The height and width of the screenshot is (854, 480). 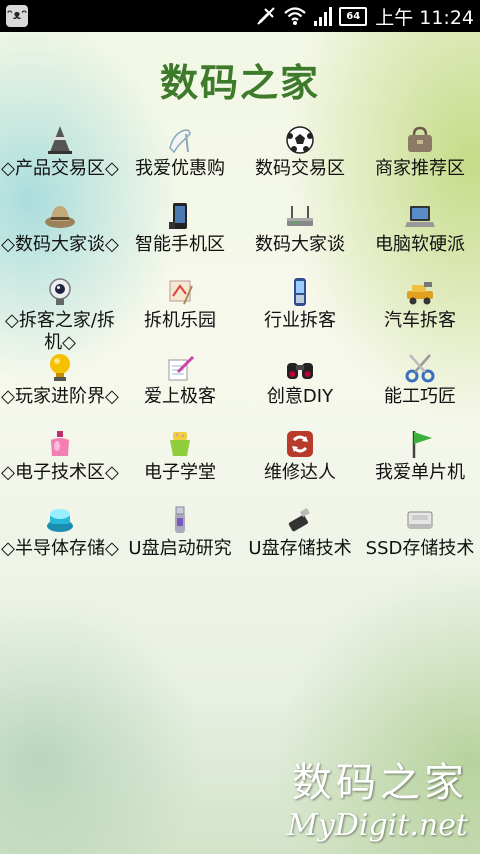 I want to click on clock: 上午 11:24, so click(x=424, y=17).